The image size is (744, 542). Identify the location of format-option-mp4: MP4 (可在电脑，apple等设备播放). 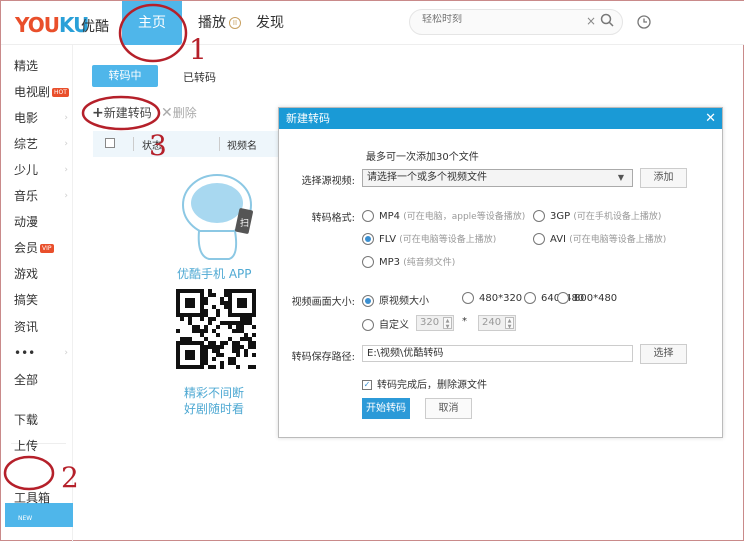
(443, 215).